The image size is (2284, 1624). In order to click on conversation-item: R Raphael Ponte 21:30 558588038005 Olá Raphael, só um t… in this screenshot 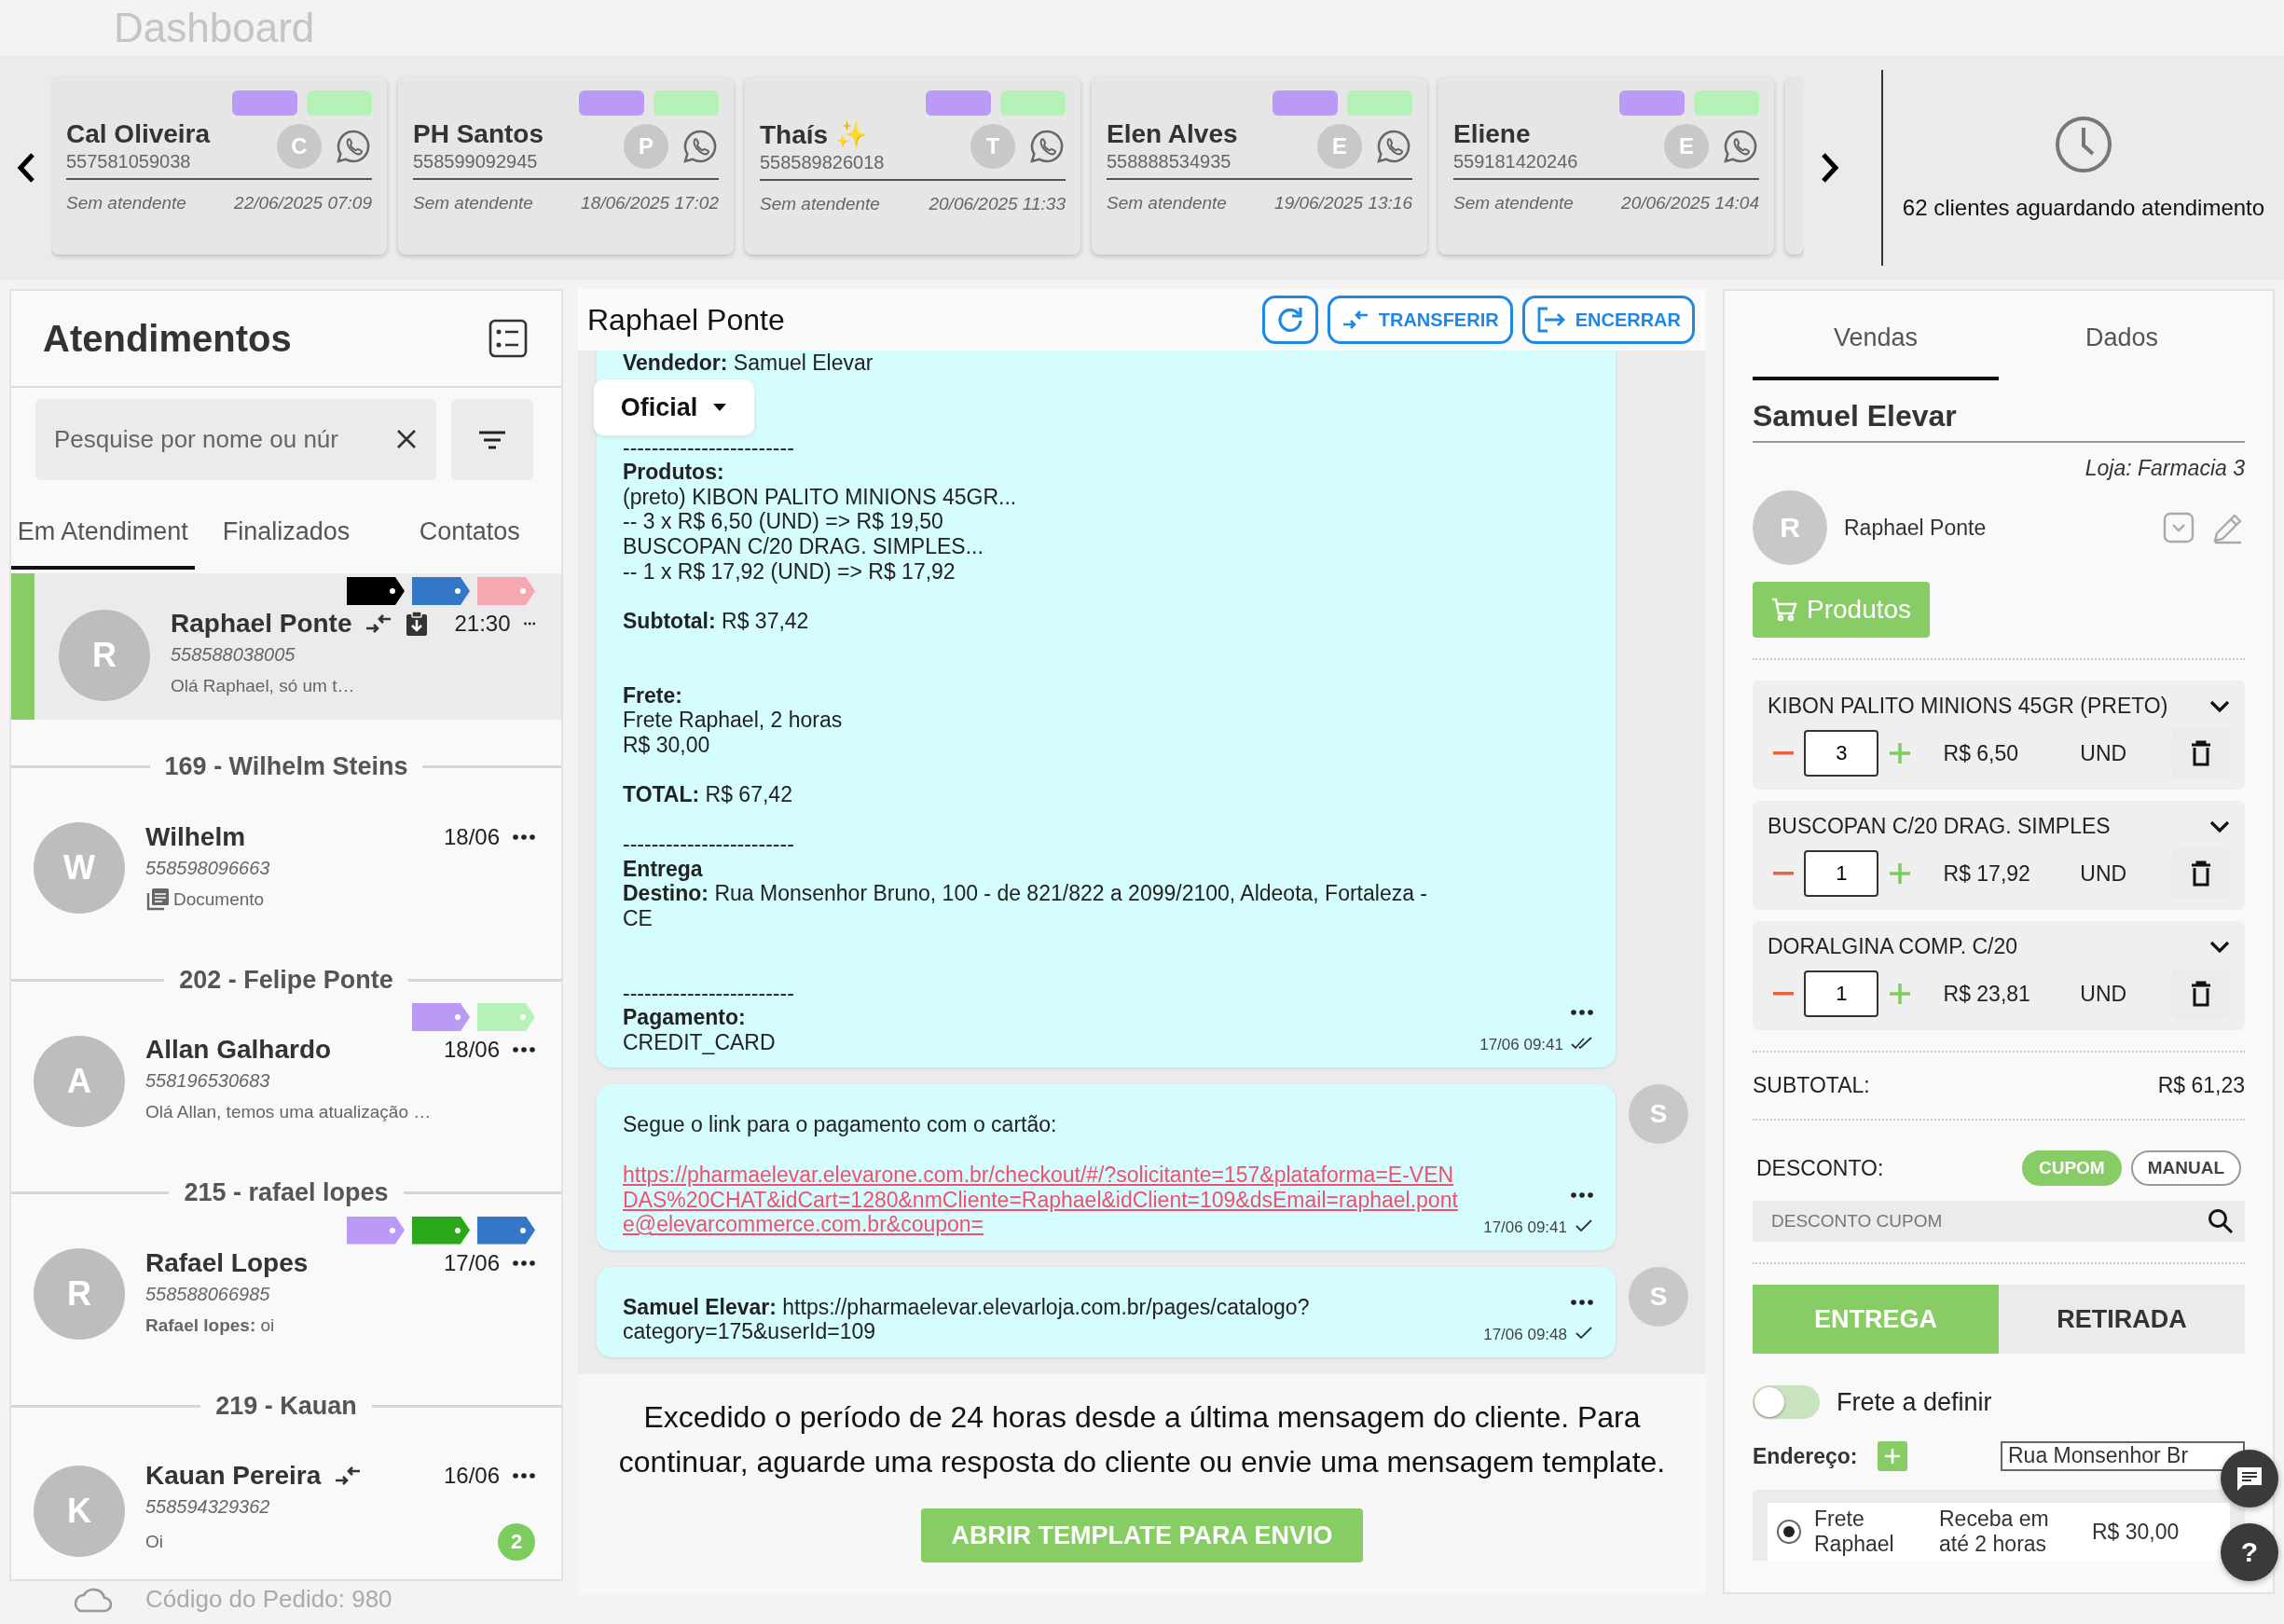, I will do `click(286, 646)`.